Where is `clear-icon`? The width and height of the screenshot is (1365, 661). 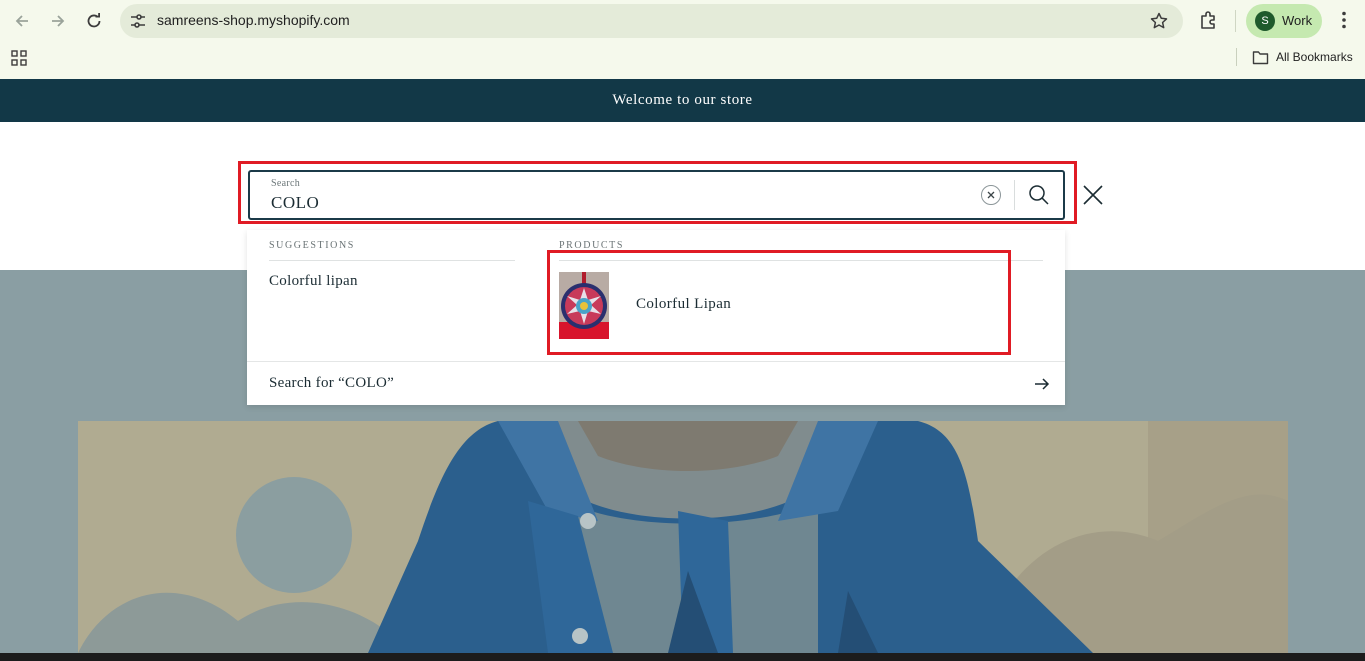 clear-icon is located at coordinates (991, 195).